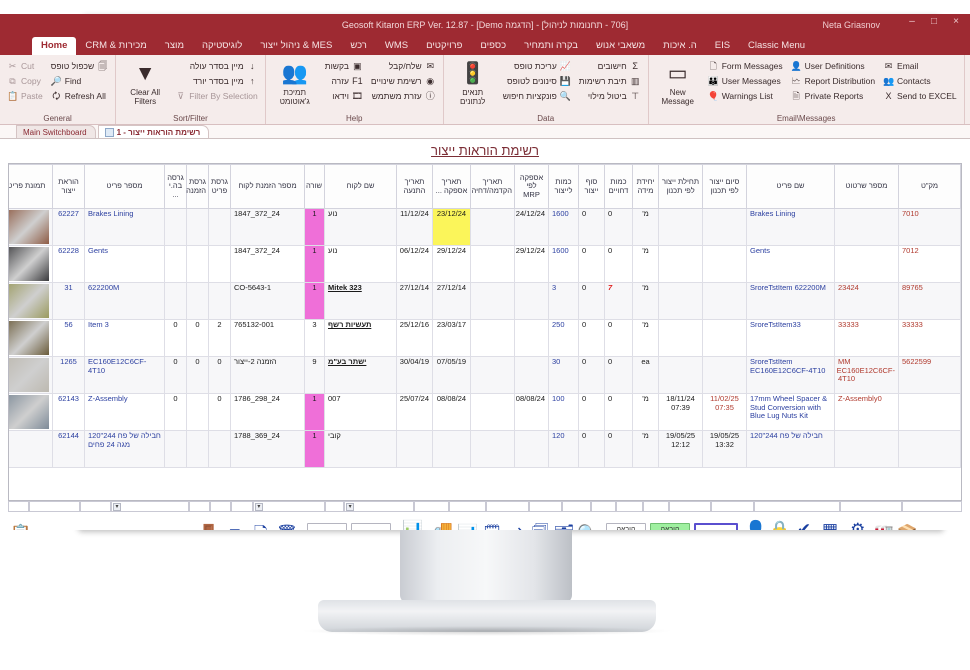 This screenshot has height=670, width=970. Describe the element at coordinates (360, 264) in the screenshot. I see `grid-cell-13: נוע` at that location.